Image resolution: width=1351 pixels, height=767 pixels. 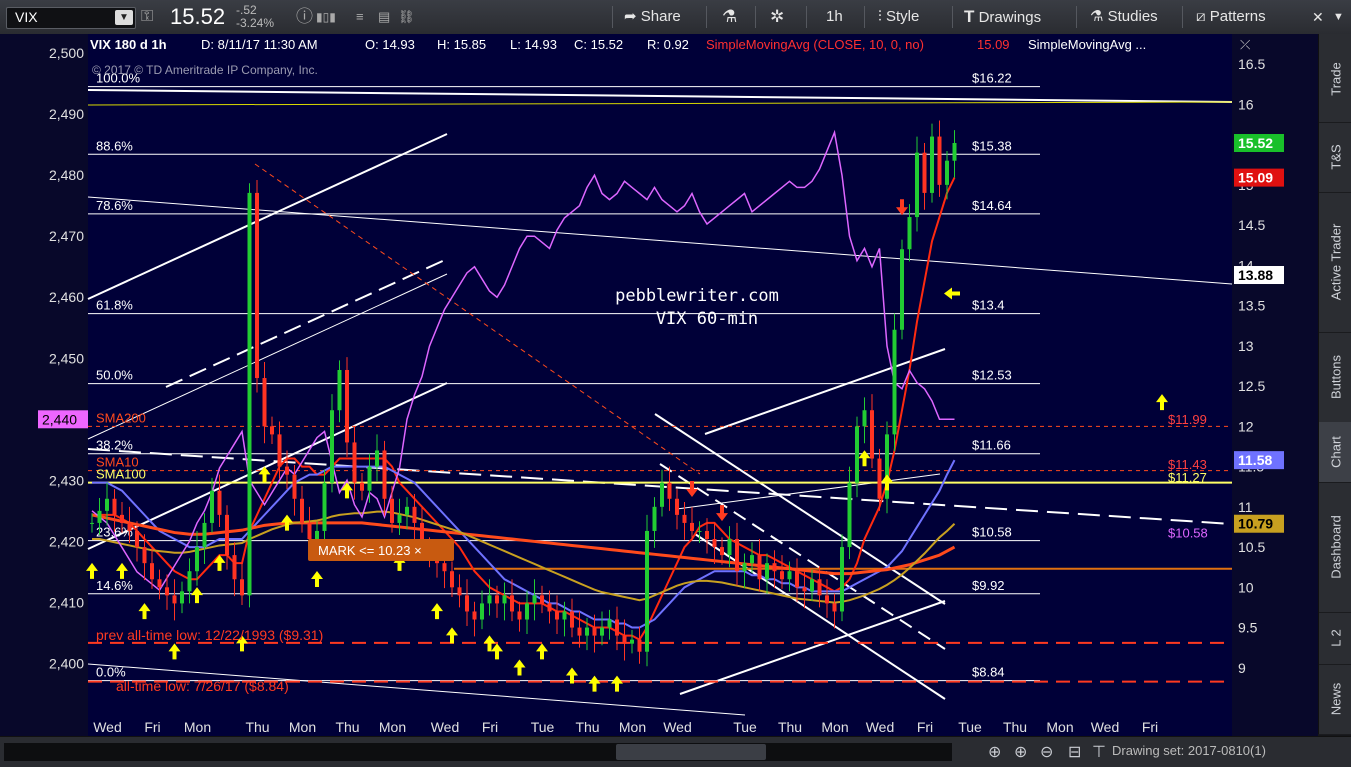 I want to click on sidebar-tab-buttons: Buttons, so click(x=1335, y=377).